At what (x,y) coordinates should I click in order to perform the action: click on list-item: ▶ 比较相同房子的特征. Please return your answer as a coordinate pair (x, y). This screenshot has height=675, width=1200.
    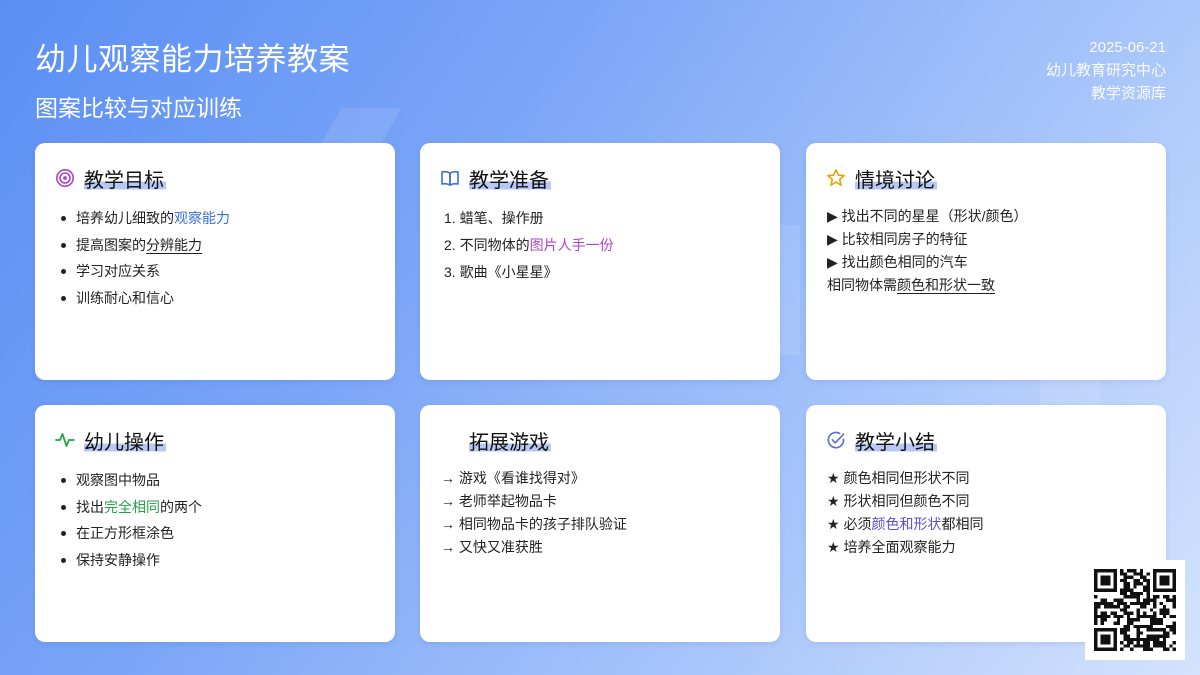
    Looking at the image, I should click on (897, 239).